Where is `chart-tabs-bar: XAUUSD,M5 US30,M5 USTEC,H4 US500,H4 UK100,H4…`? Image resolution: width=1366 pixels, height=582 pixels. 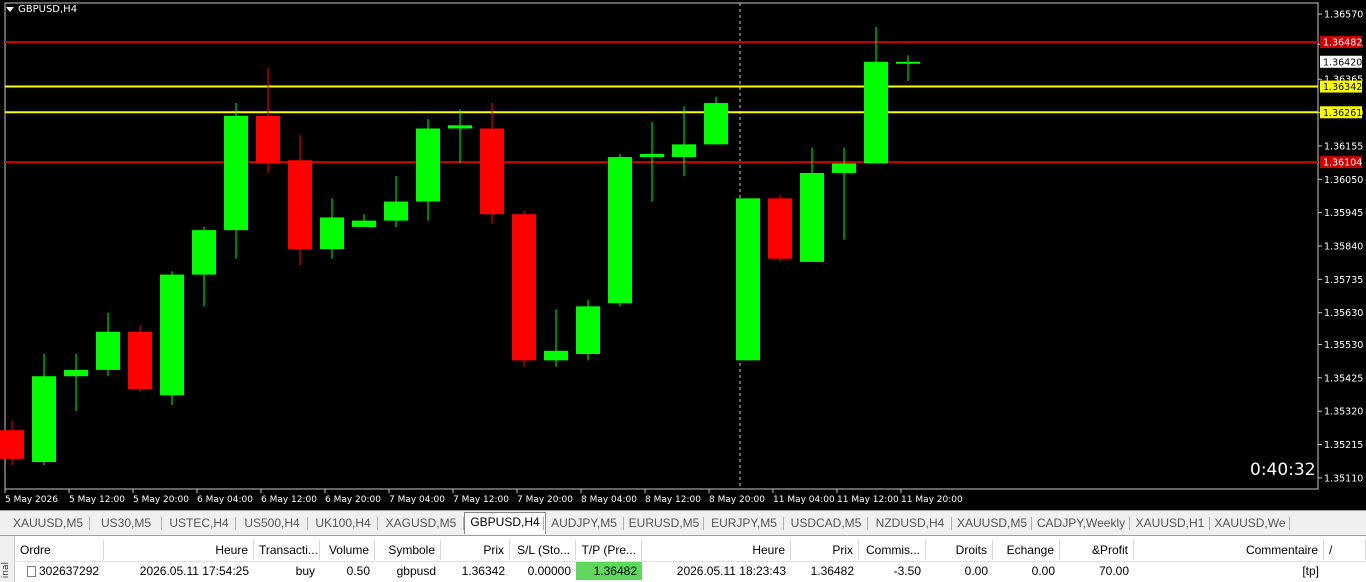
chart-tabs-bar: XAUUSD,M5 US30,M5 USTEC,H4 US500,H4 UK100,H4… is located at coordinates (683, 522).